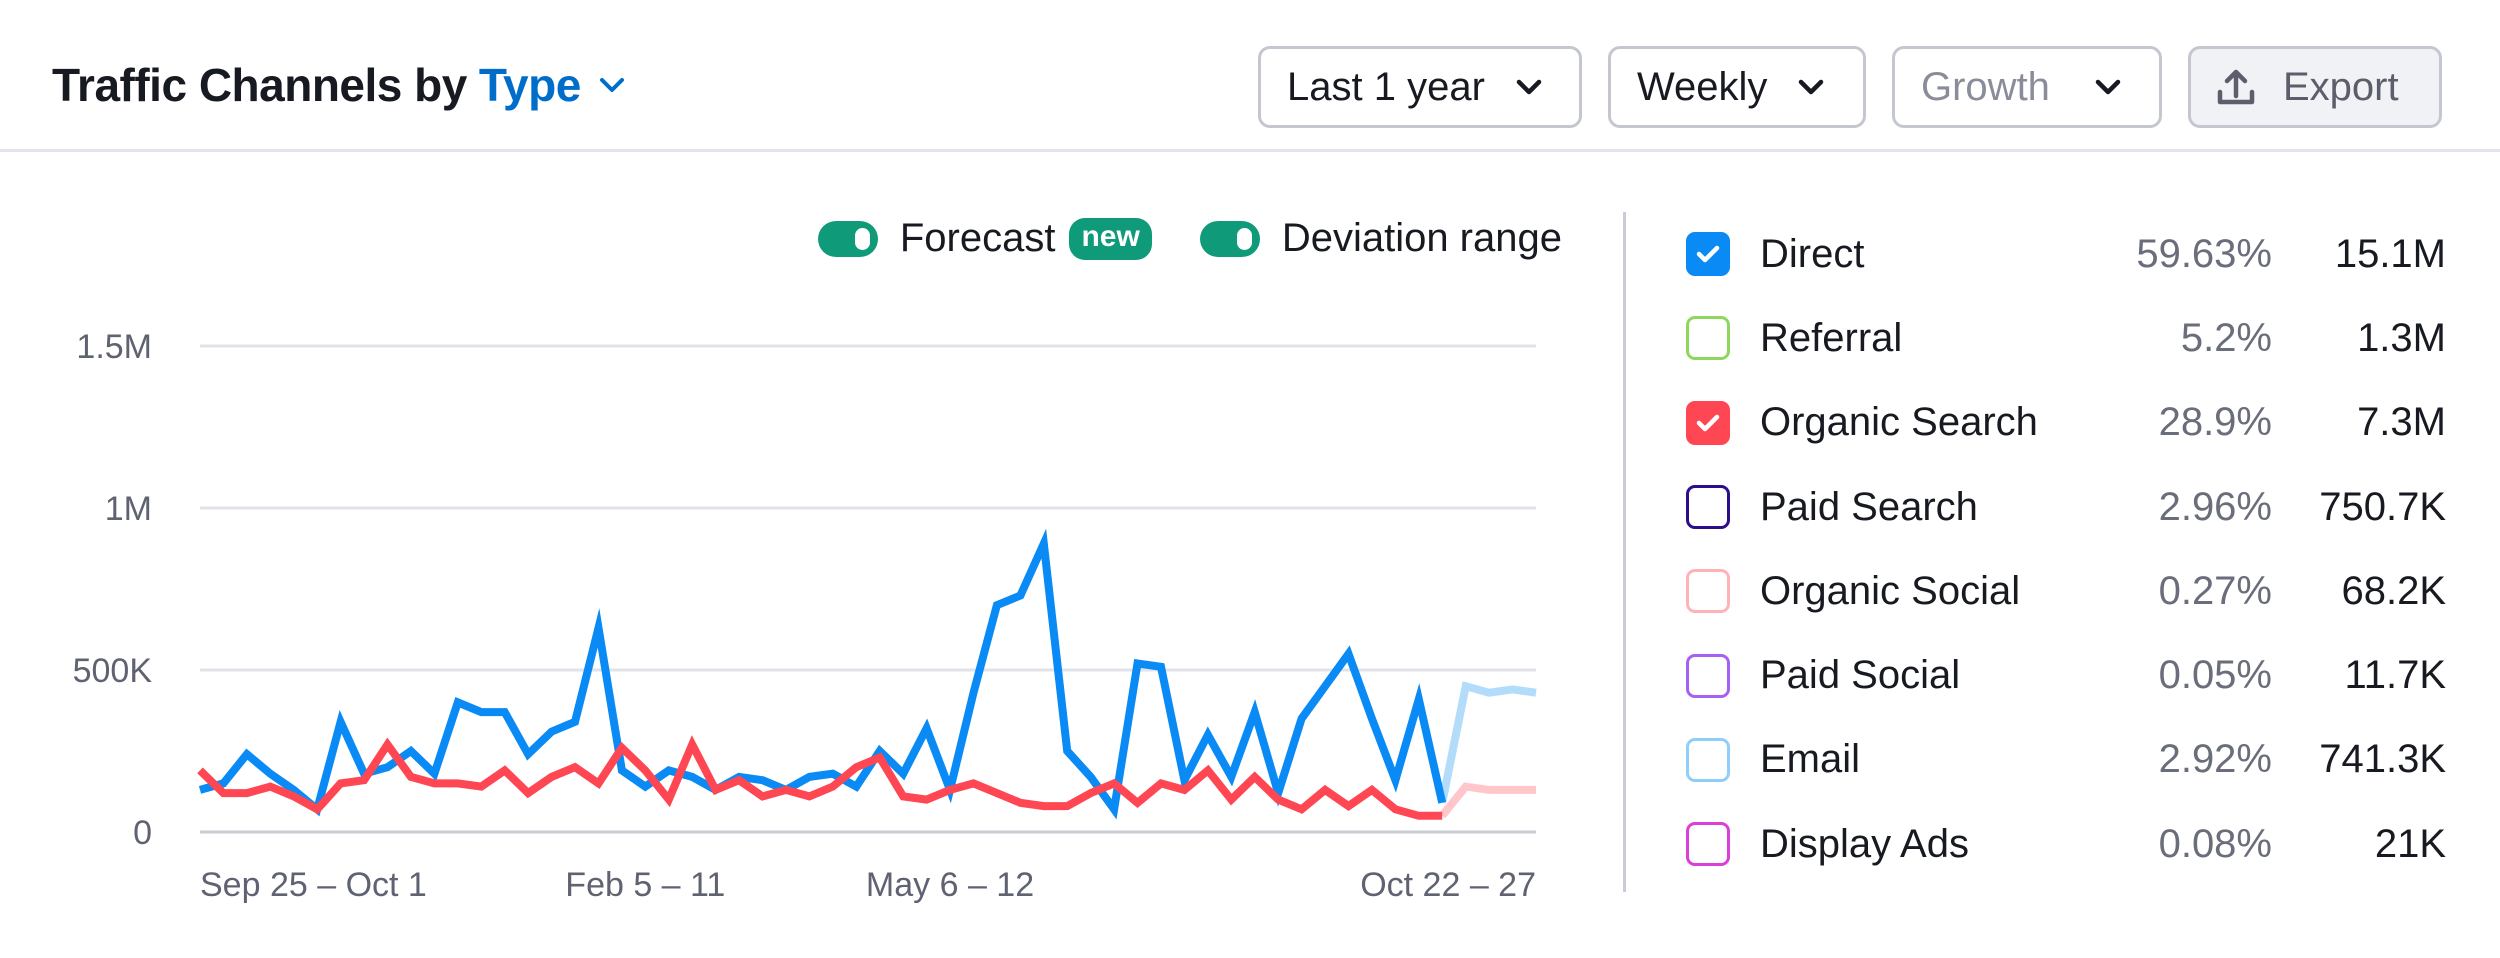 Image resolution: width=2500 pixels, height=958 pixels. What do you see at coordinates (2066, 844) in the screenshot?
I see `legend-item-display-ads: Display Ads 0.08% 21K` at bounding box center [2066, 844].